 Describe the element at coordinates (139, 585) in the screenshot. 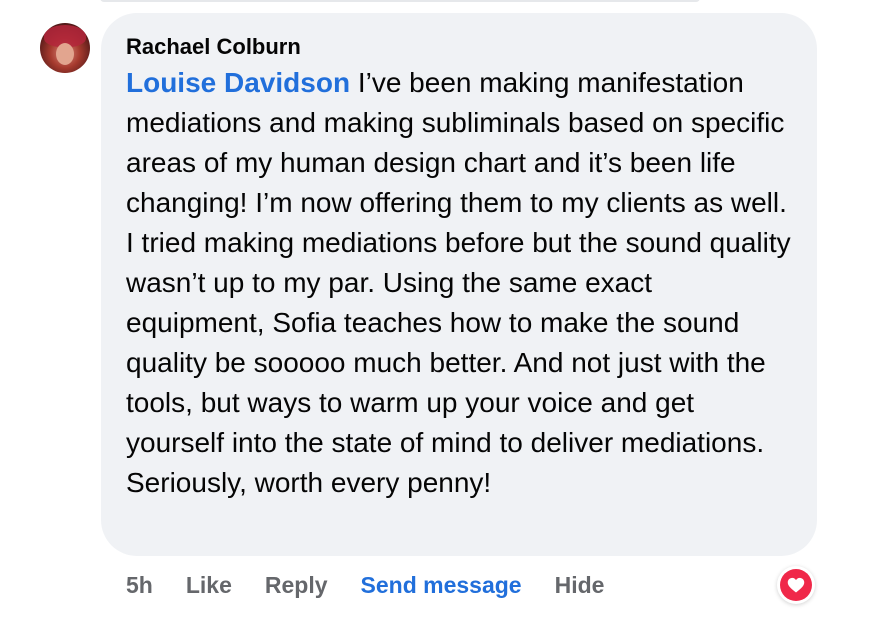

I see `timestamp: 5h` at that location.